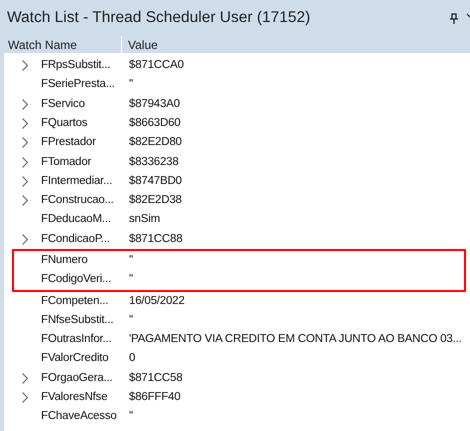 The image size is (470, 431). I want to click on watch-value: $82E2D38, so click(155, 200).